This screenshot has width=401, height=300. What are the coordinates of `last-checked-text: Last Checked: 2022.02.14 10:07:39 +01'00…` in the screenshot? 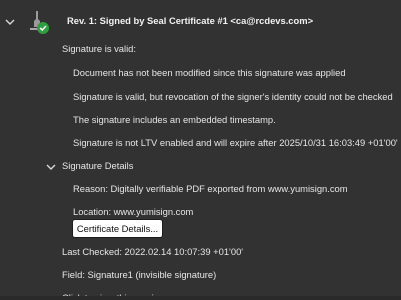 It's located at (153, 251).